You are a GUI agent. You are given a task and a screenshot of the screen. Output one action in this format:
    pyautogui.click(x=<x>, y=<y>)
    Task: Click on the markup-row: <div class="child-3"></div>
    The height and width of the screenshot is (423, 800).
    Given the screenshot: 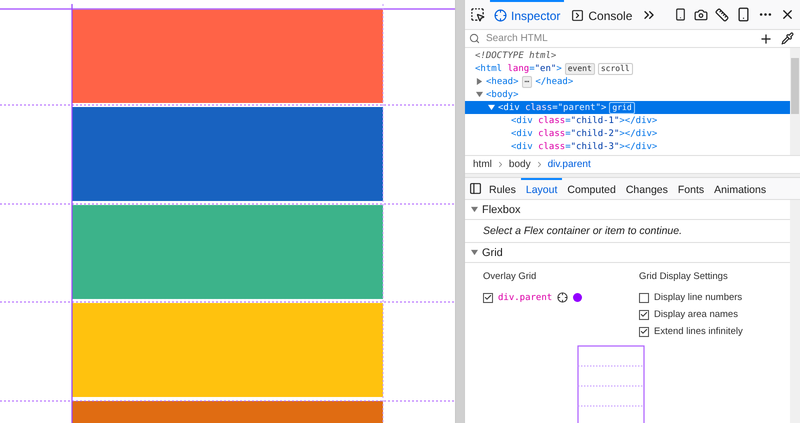 What is the action you would take?
    pyautogui.click(x=627, y=146)
    